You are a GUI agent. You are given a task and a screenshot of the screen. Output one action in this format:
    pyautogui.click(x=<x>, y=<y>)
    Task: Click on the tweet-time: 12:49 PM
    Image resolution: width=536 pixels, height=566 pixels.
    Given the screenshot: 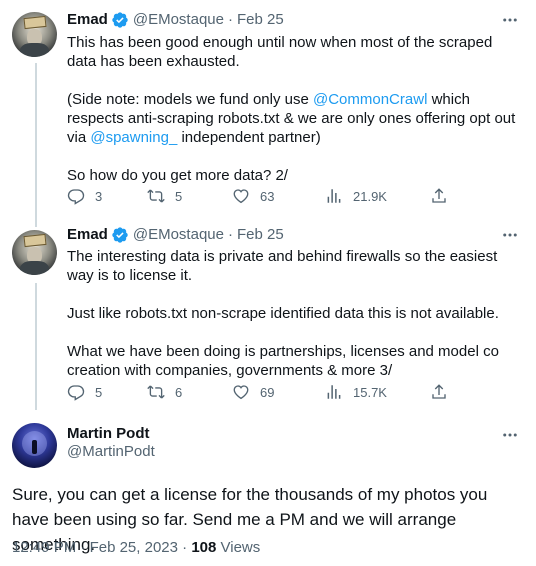 What is the action you would take?
    pyautogui.click(x=44, y=547)
    